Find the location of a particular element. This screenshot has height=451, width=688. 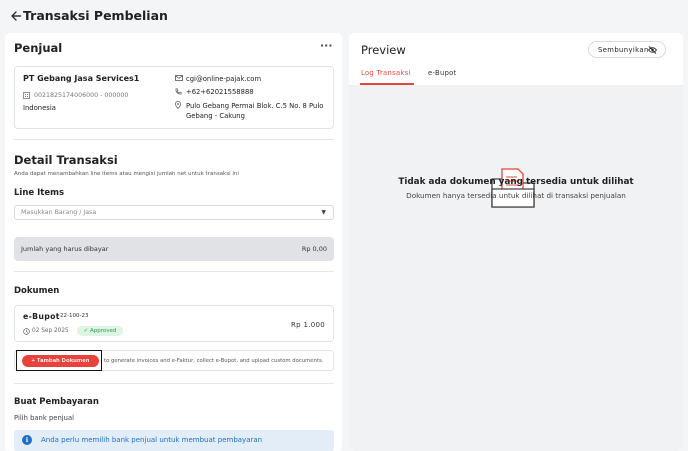

preview-heading: Preview is located at coordinates (383, 50).